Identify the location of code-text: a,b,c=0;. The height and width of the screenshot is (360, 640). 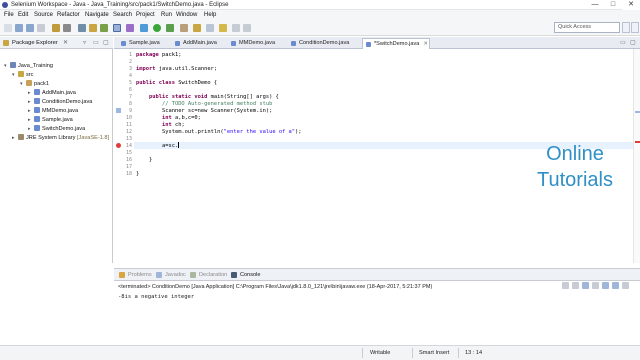
(186, 118).